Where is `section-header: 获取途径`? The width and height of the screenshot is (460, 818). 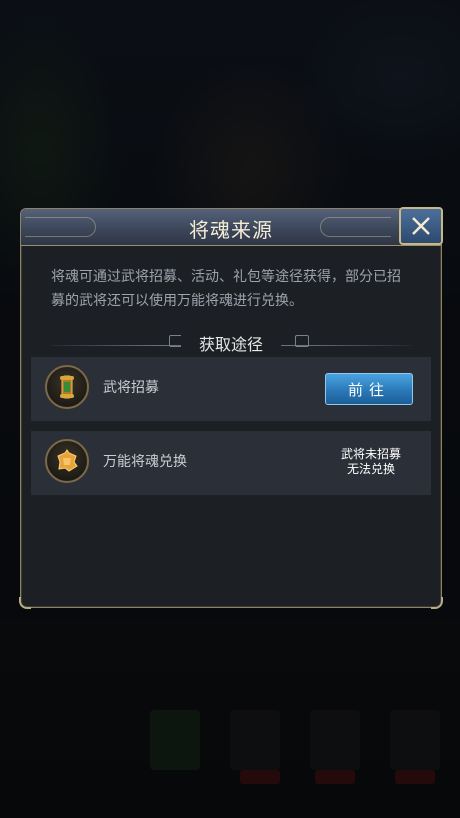
section-header: 获取途径 is located at coordinates (231, 343).